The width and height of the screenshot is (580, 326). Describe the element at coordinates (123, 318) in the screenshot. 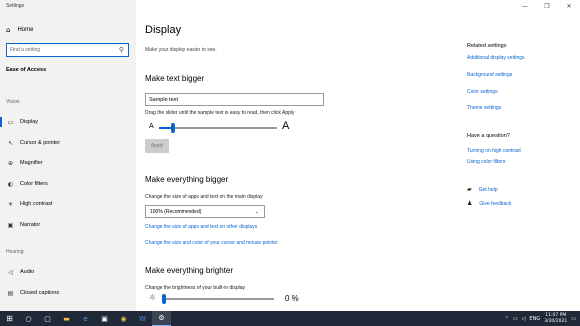

I see `chrome-icon: ◉` at that location.